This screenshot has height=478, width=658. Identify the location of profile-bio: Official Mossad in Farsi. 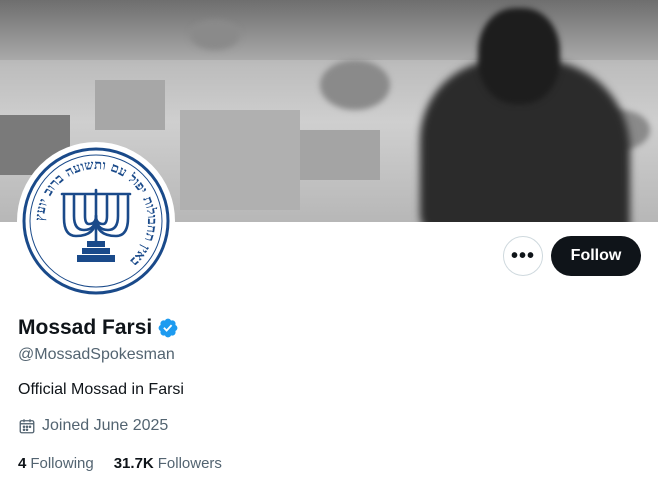
(101, 389).